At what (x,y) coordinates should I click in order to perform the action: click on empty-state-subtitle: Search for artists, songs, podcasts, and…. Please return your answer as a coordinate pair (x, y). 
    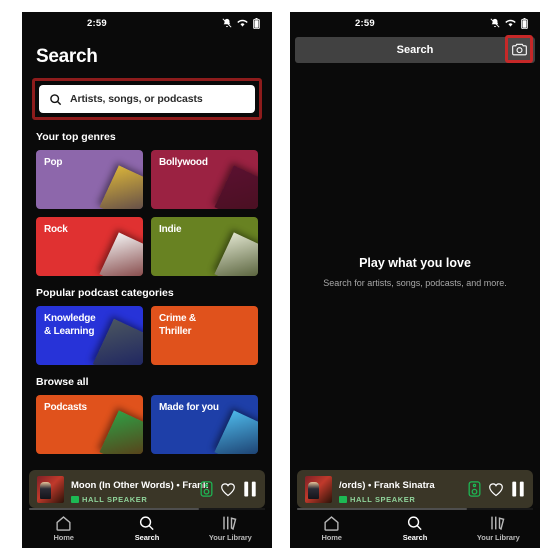
    Looking at the image, I should click on (415, 283).